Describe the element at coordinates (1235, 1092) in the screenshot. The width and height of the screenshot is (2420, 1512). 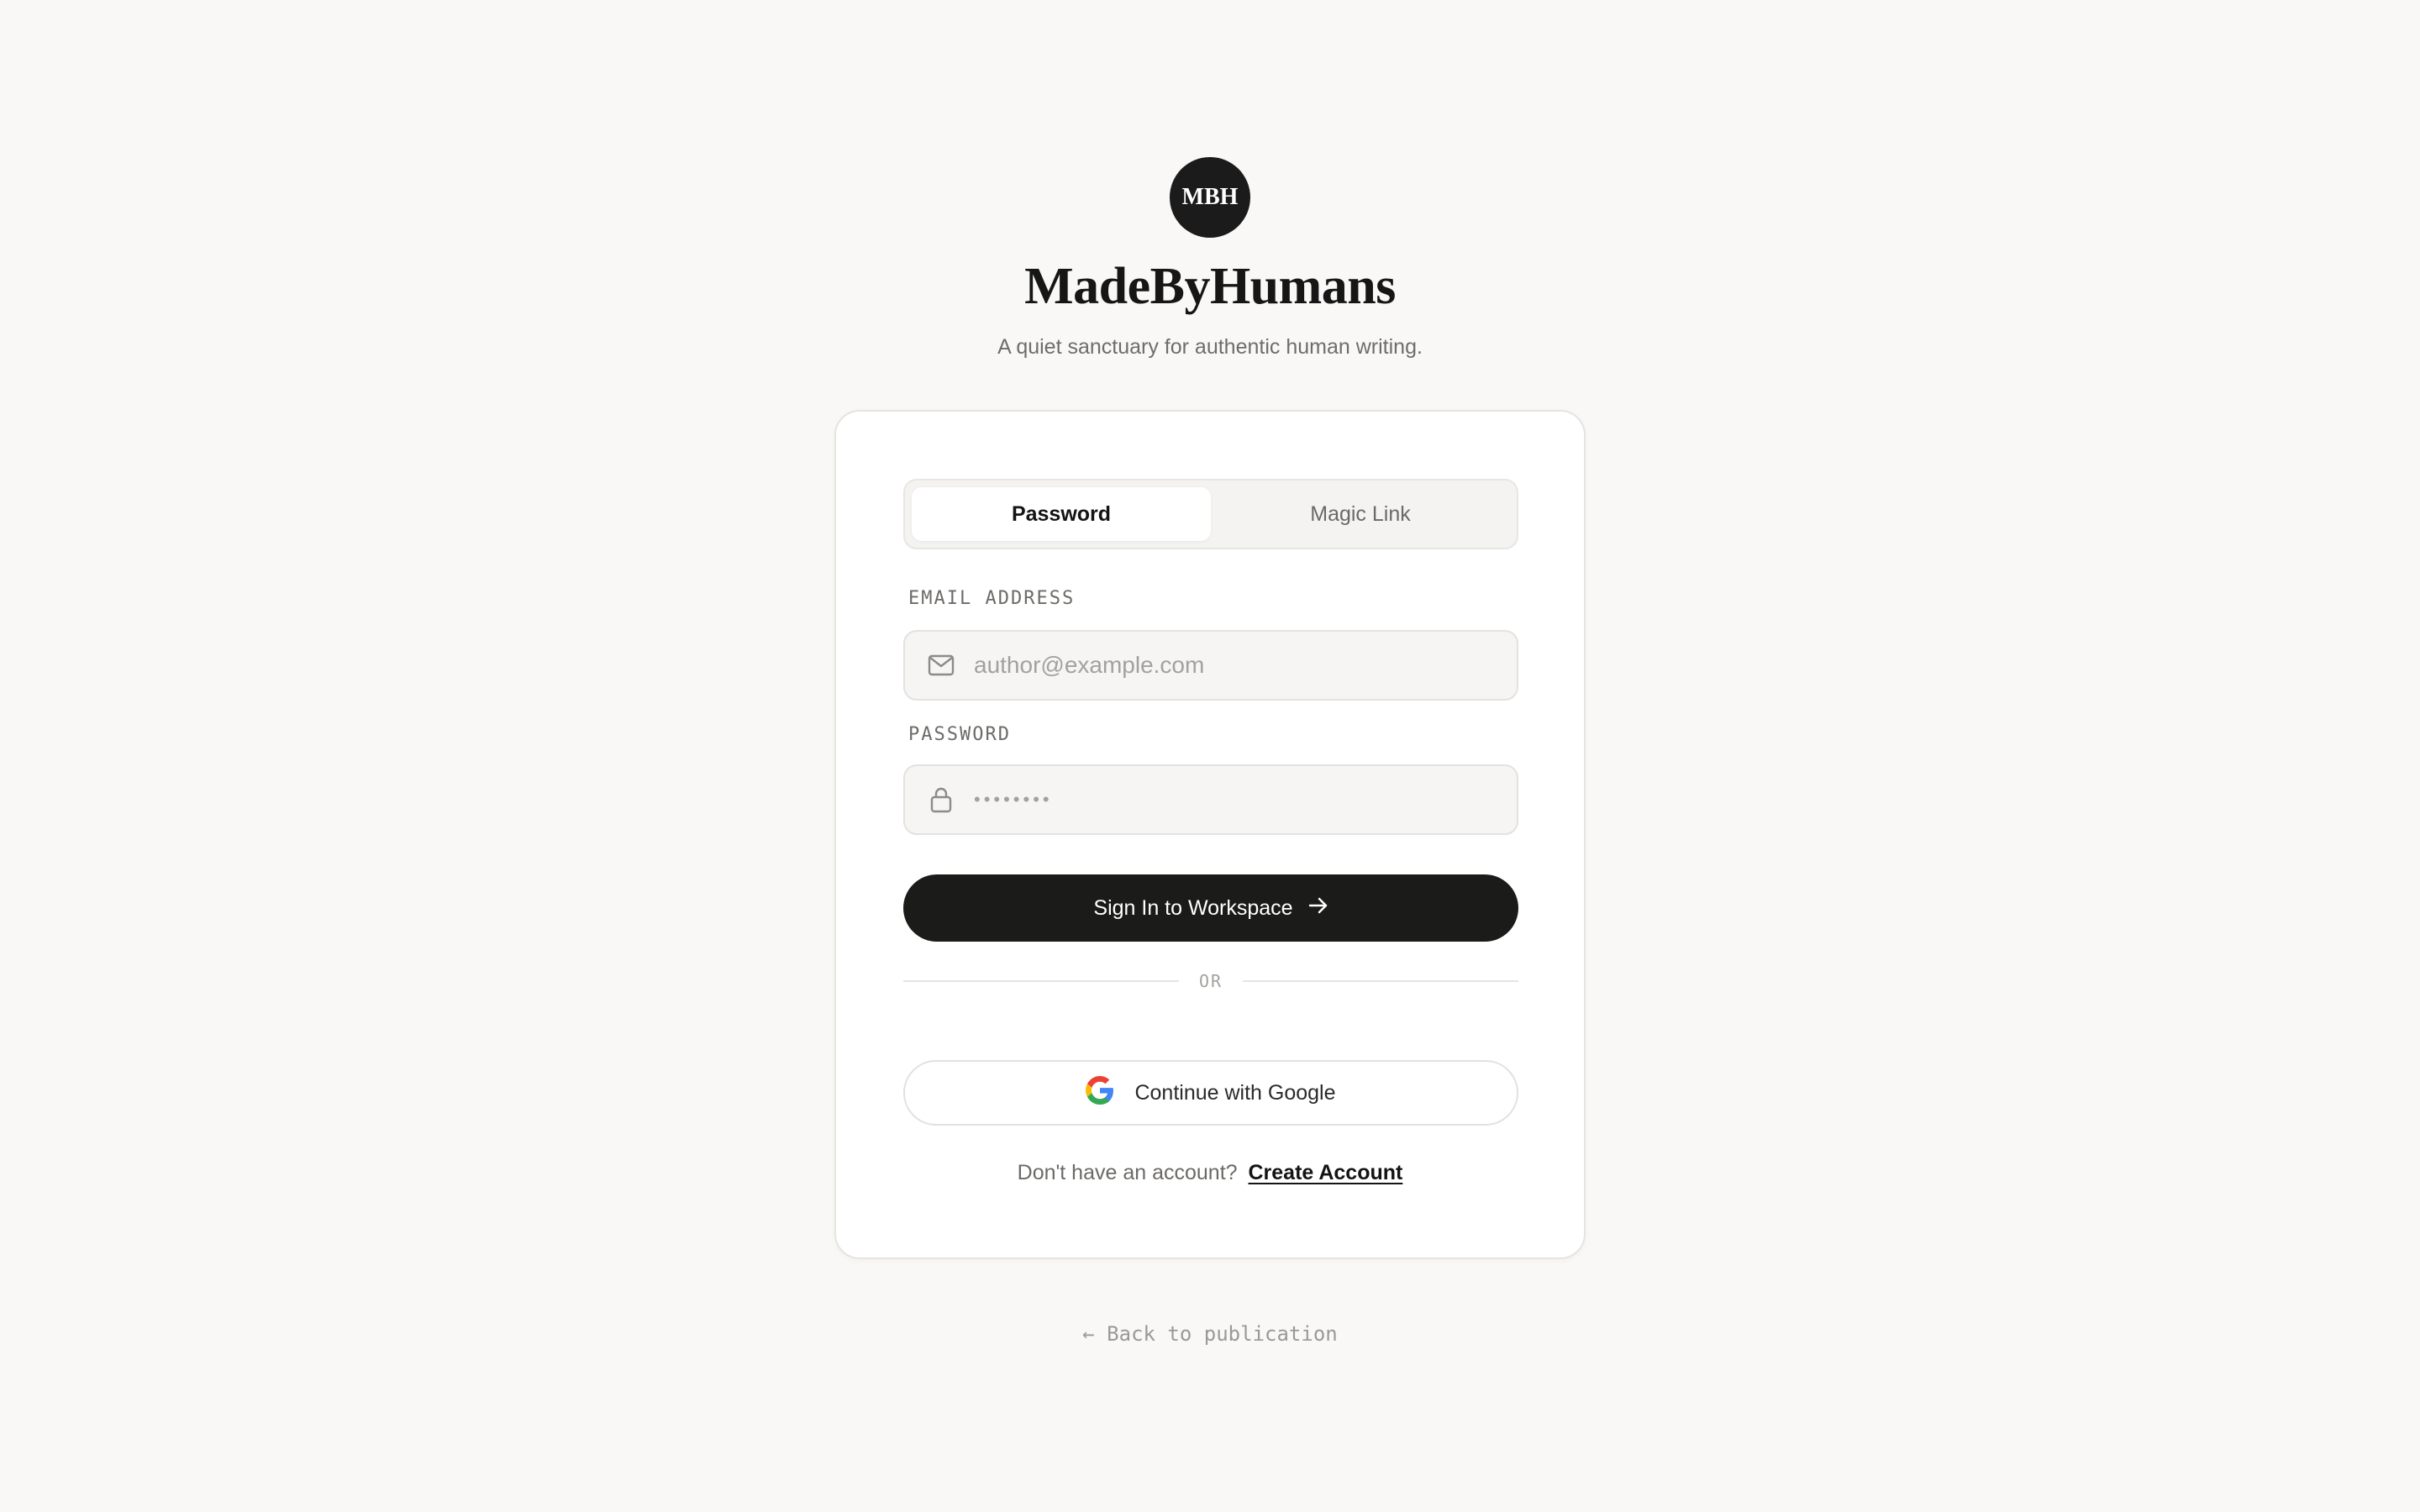
I see `google-button-label: Continue with Google` at that location.